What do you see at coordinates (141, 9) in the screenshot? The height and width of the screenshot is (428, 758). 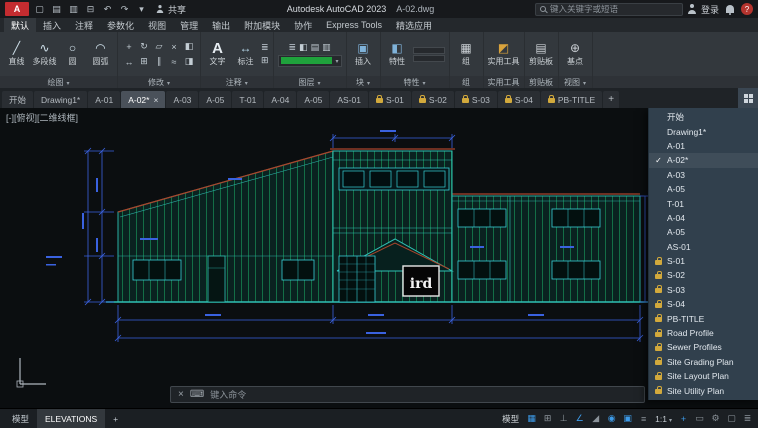 I see `quick-access-dropdown-icon: ▾` at bounding box center [141, 9].